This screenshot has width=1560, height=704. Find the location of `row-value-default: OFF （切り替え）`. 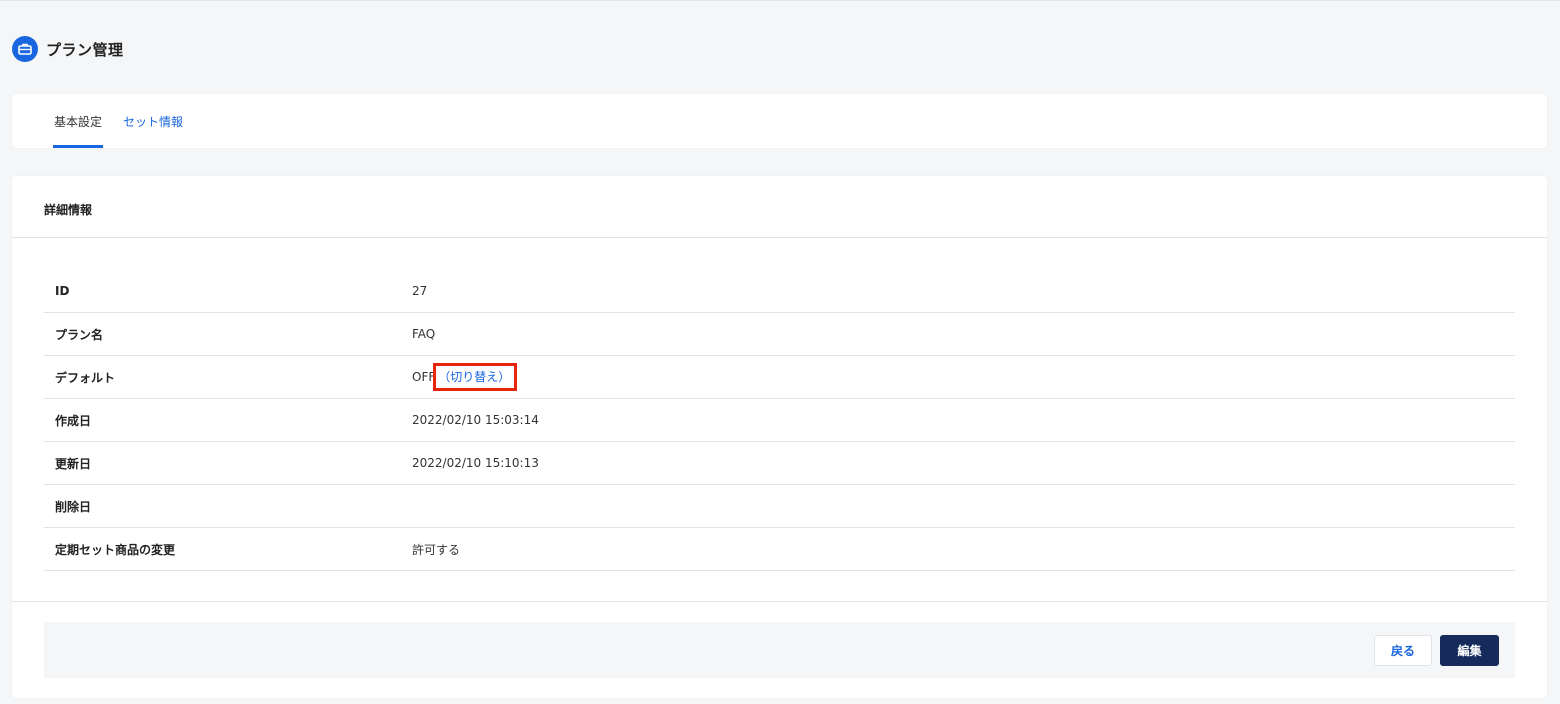

row-value-default: OFF （切り替え） is located at coordinates (465, 377).